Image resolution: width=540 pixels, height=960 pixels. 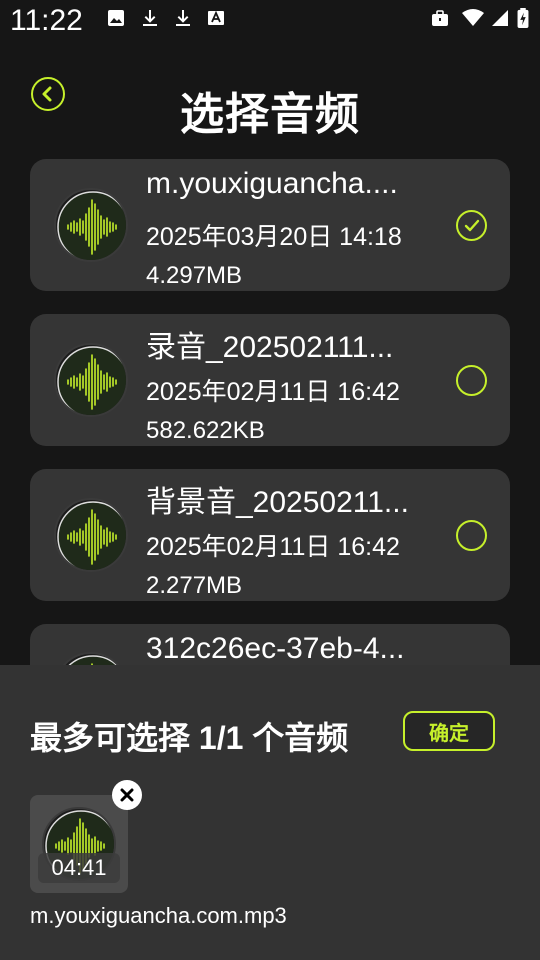 What do you see at coordinates (471, 225) in the screenshot?
I see `selected-check-icon` at bounding box center [471, 225].